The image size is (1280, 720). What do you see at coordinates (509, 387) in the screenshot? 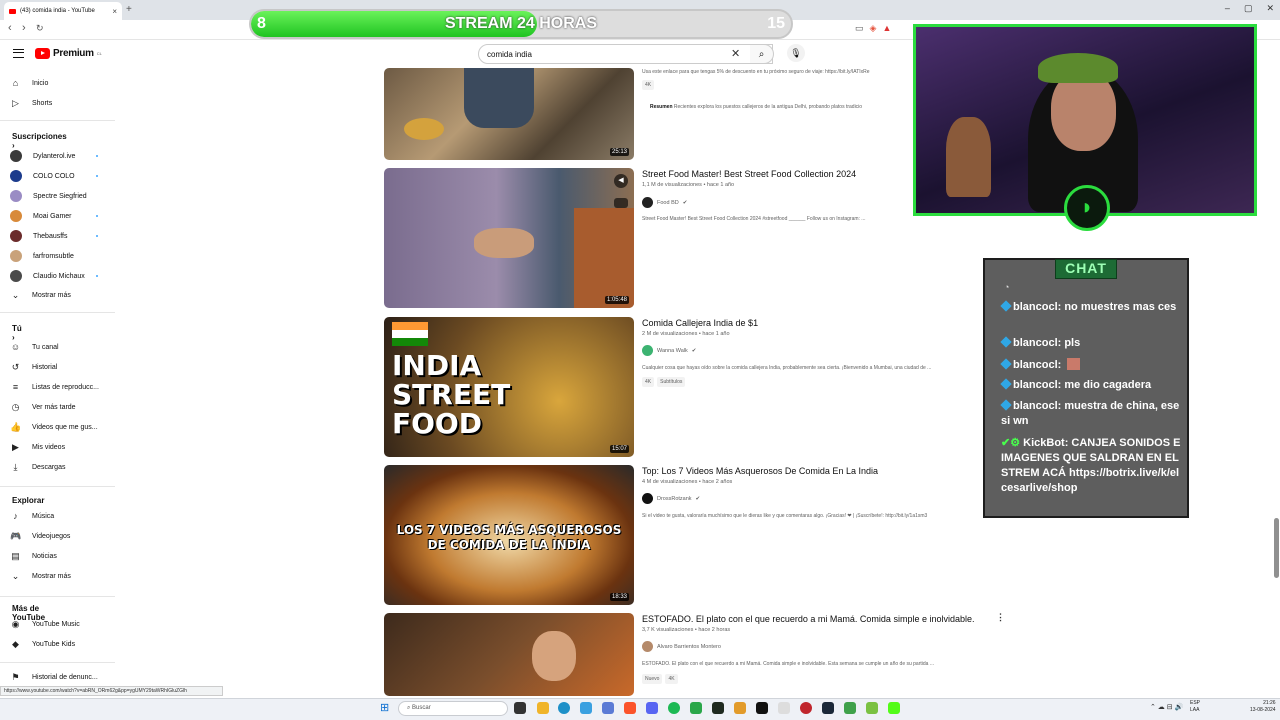
I see `video-thumbnail: INDIA STREET FOOD 15:07` at bounding box center [509, 387].